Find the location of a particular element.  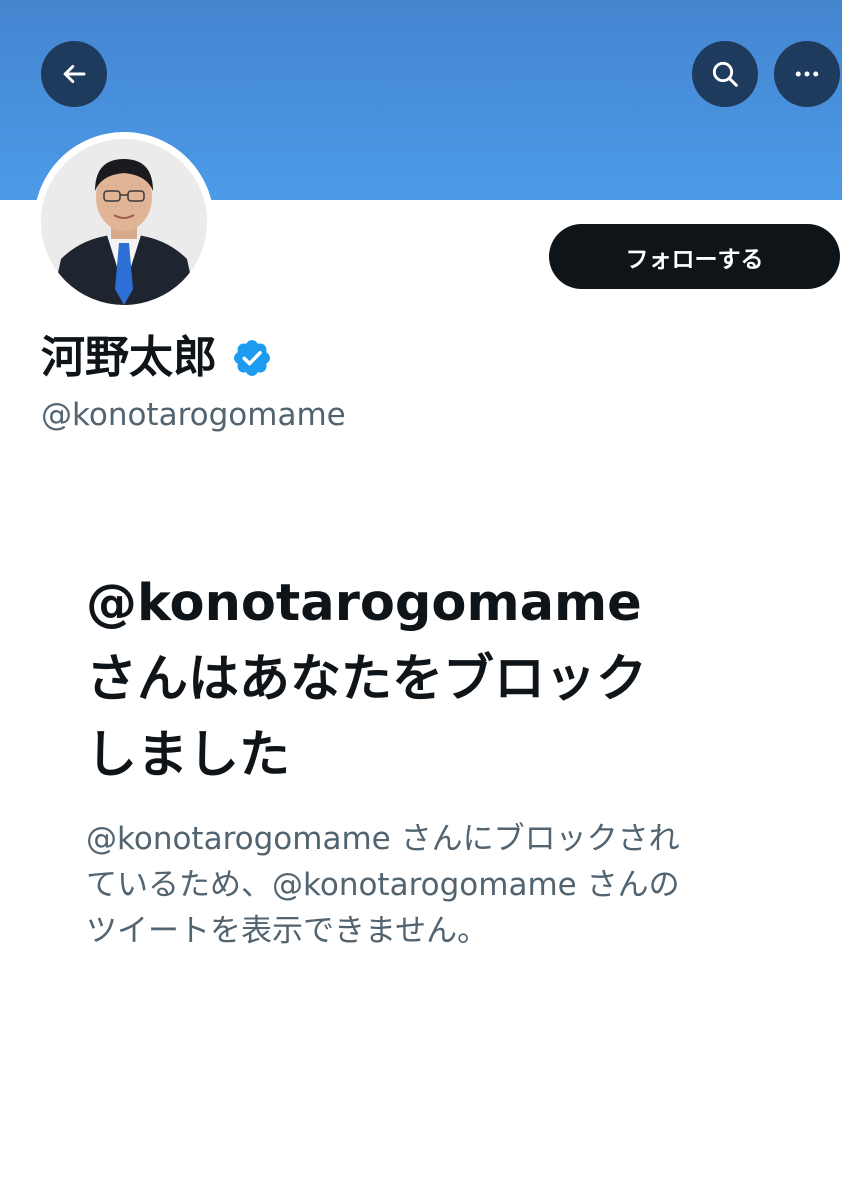

profile-name-row: 河野太郎 is located at coordinates (157, 358).